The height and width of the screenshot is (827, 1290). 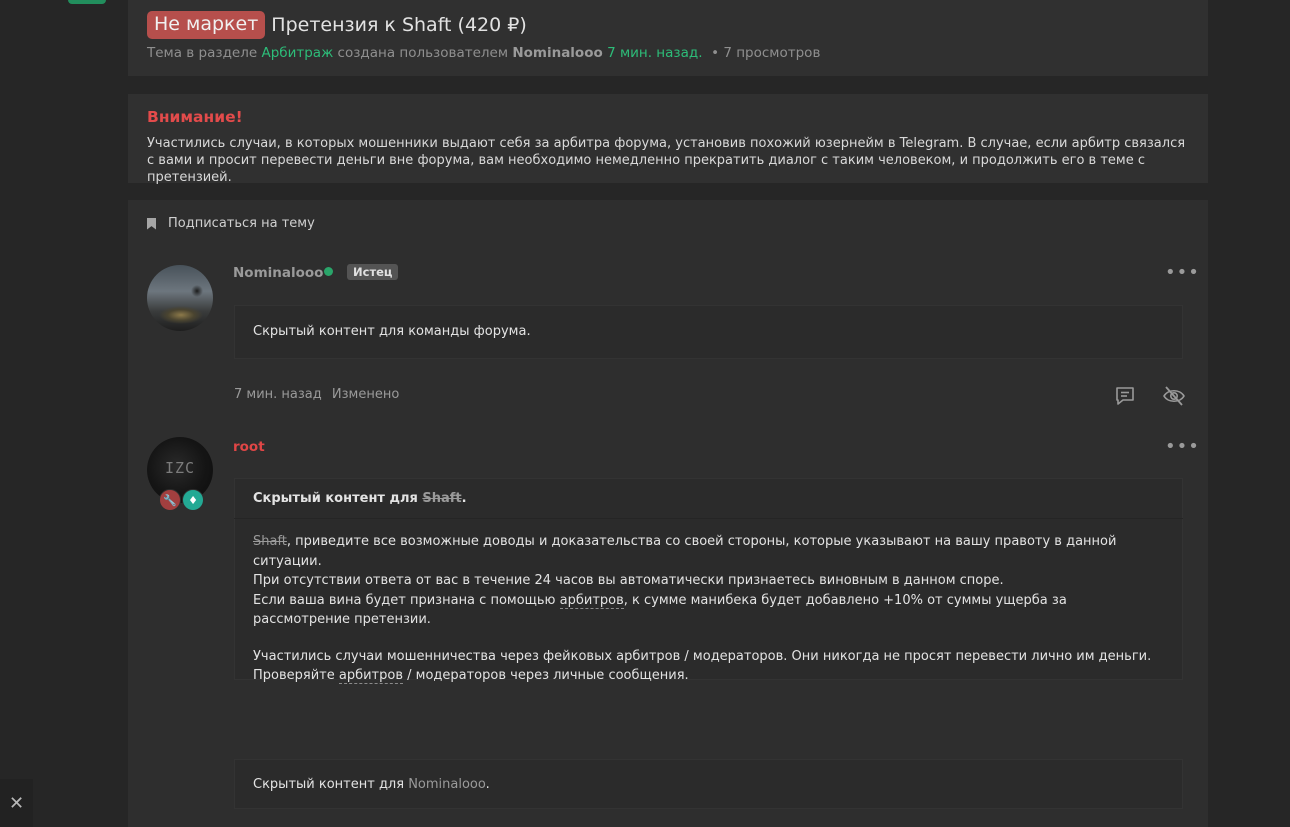 I want to click on hidden-suffix: ., so click(x=487, y=784).